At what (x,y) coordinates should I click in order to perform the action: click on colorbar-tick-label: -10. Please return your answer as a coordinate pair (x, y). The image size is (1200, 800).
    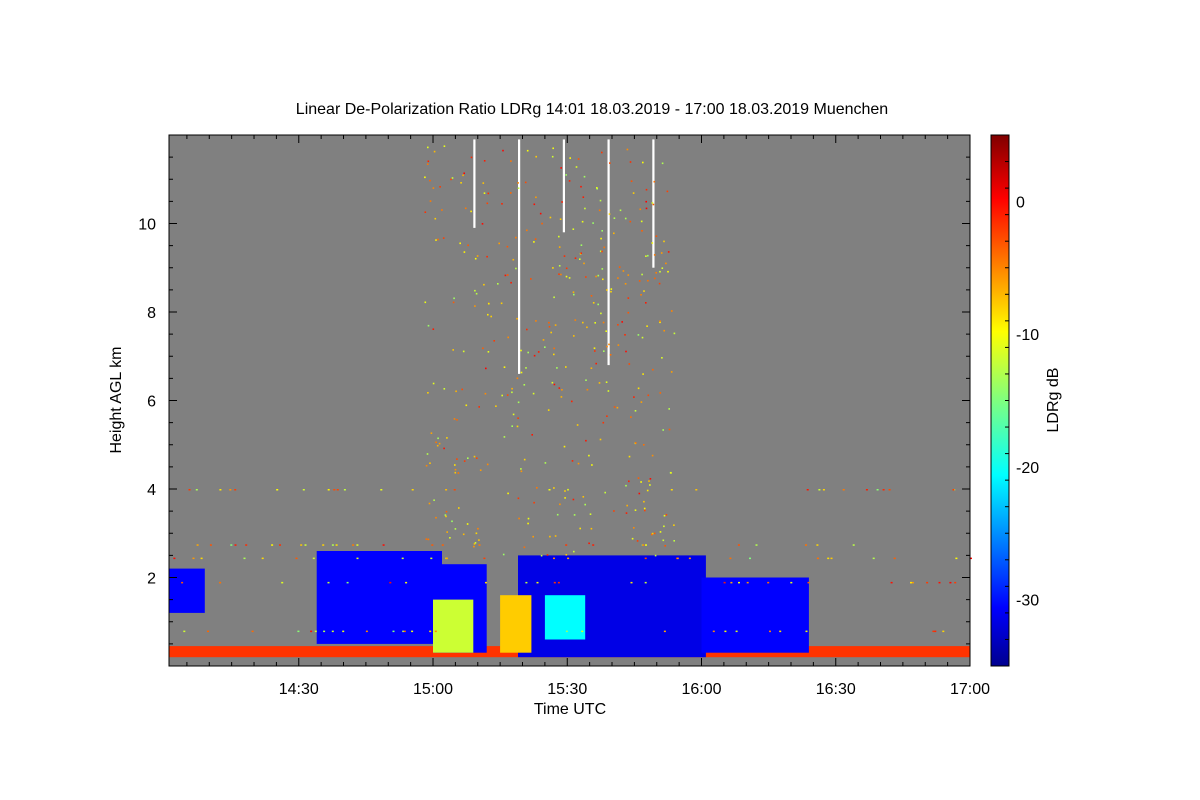
    Looking at the image, I should click on (1027, 335).